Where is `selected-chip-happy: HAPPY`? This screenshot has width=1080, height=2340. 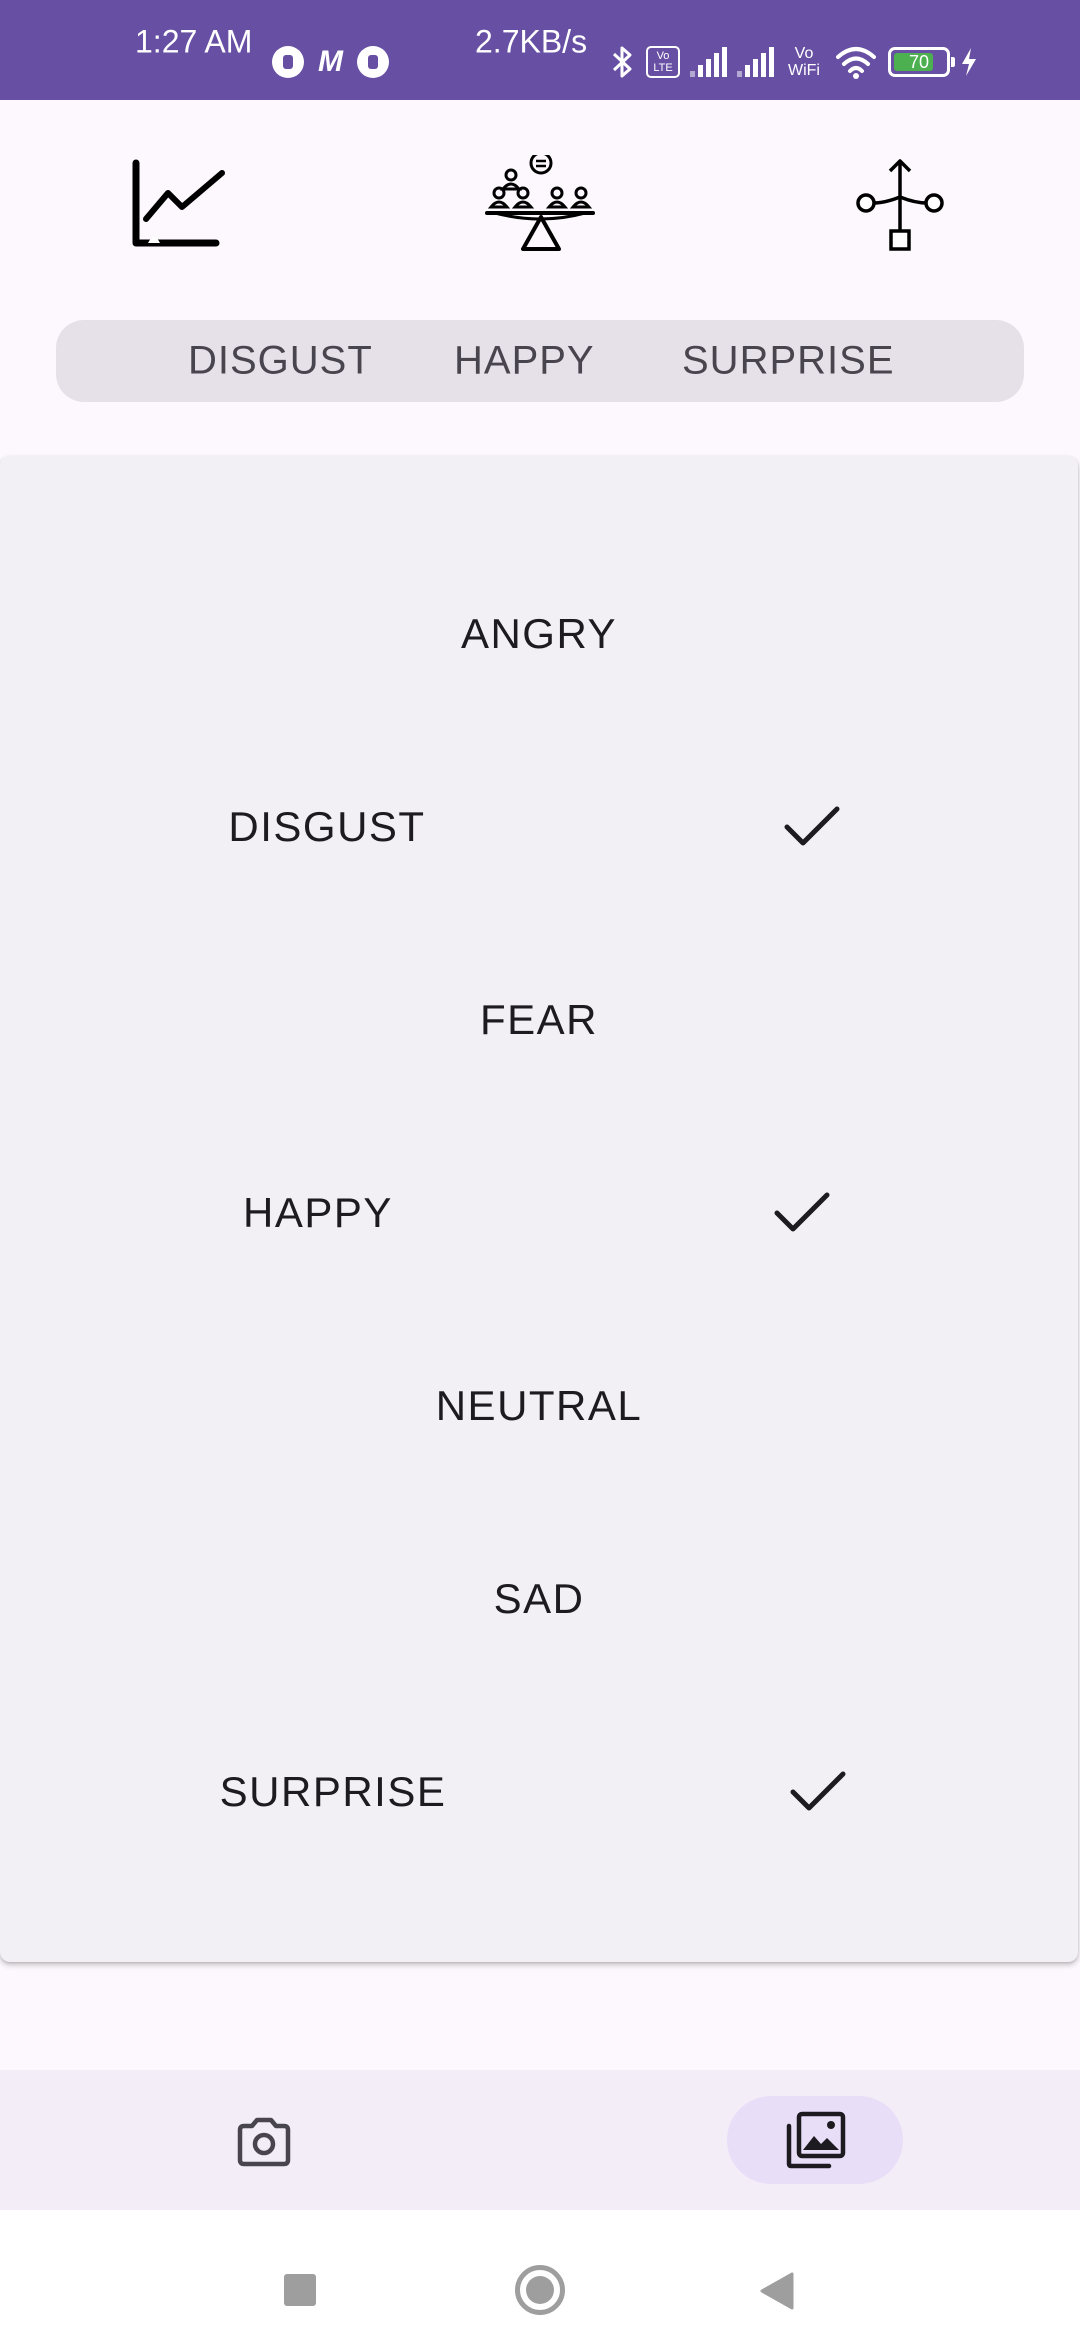 selected-chip-happy: HAPPY is located at coordinates (524, 361).